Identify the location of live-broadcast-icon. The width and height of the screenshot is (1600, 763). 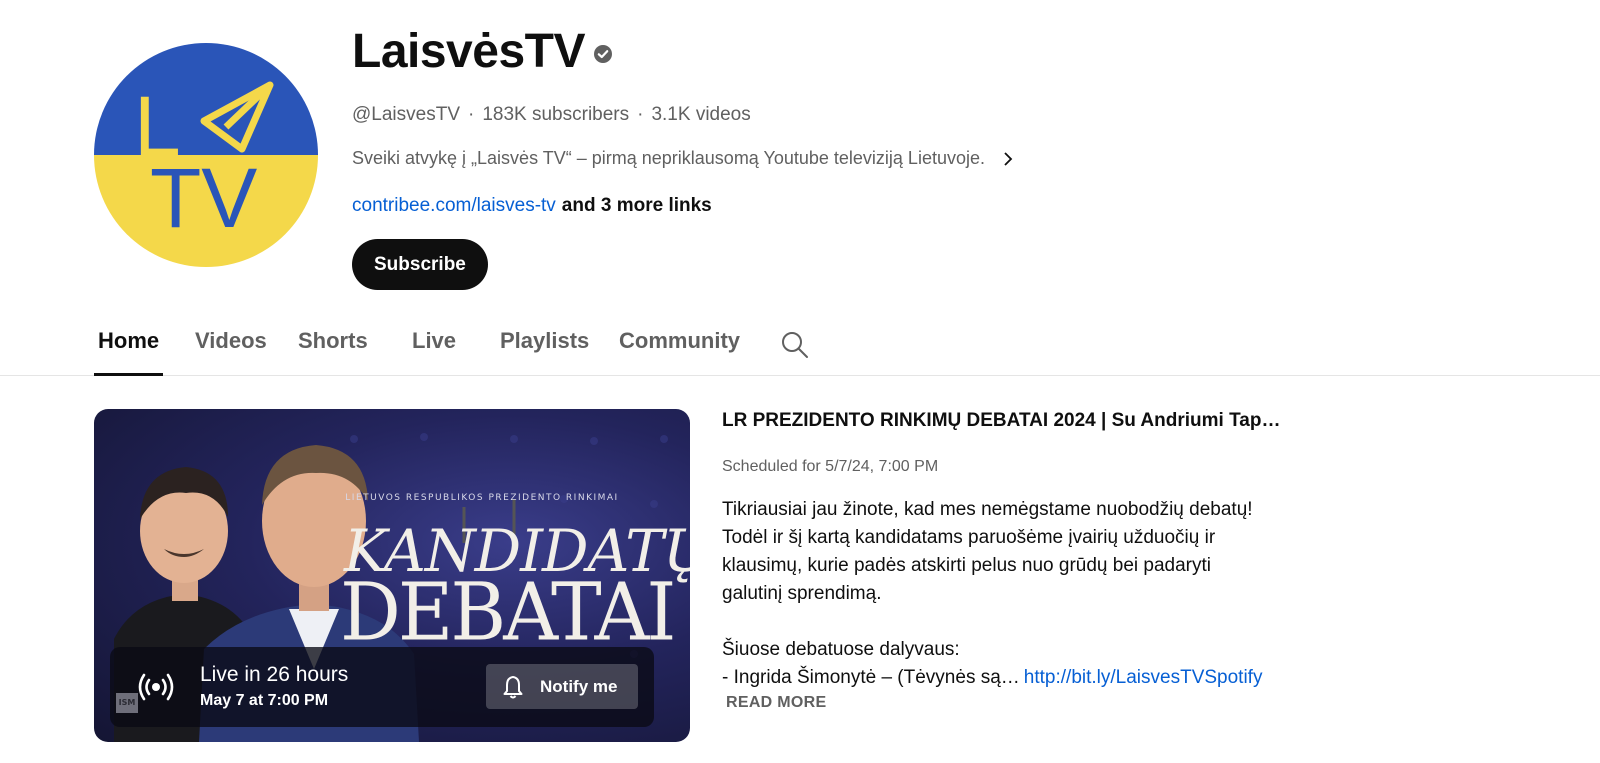
(156, 687).